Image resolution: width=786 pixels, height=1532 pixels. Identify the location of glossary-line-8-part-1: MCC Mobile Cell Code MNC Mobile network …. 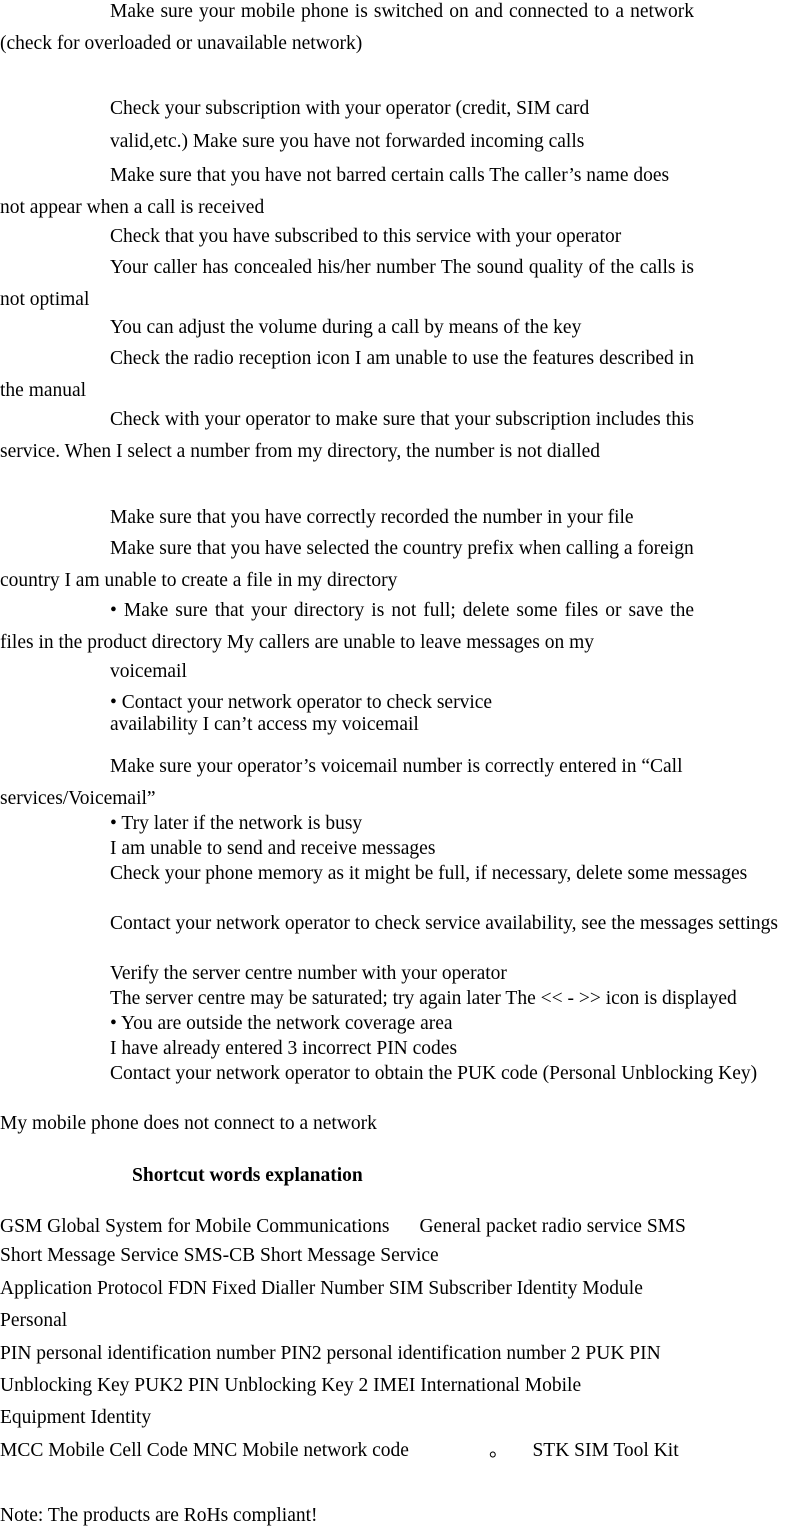
(204, 1450).